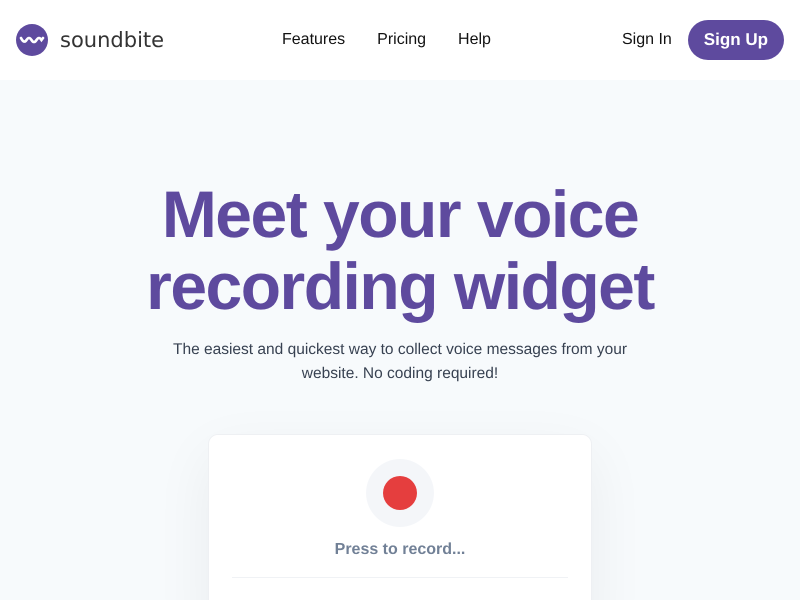  I want to click on nav-link: Features, so click(314, 40).